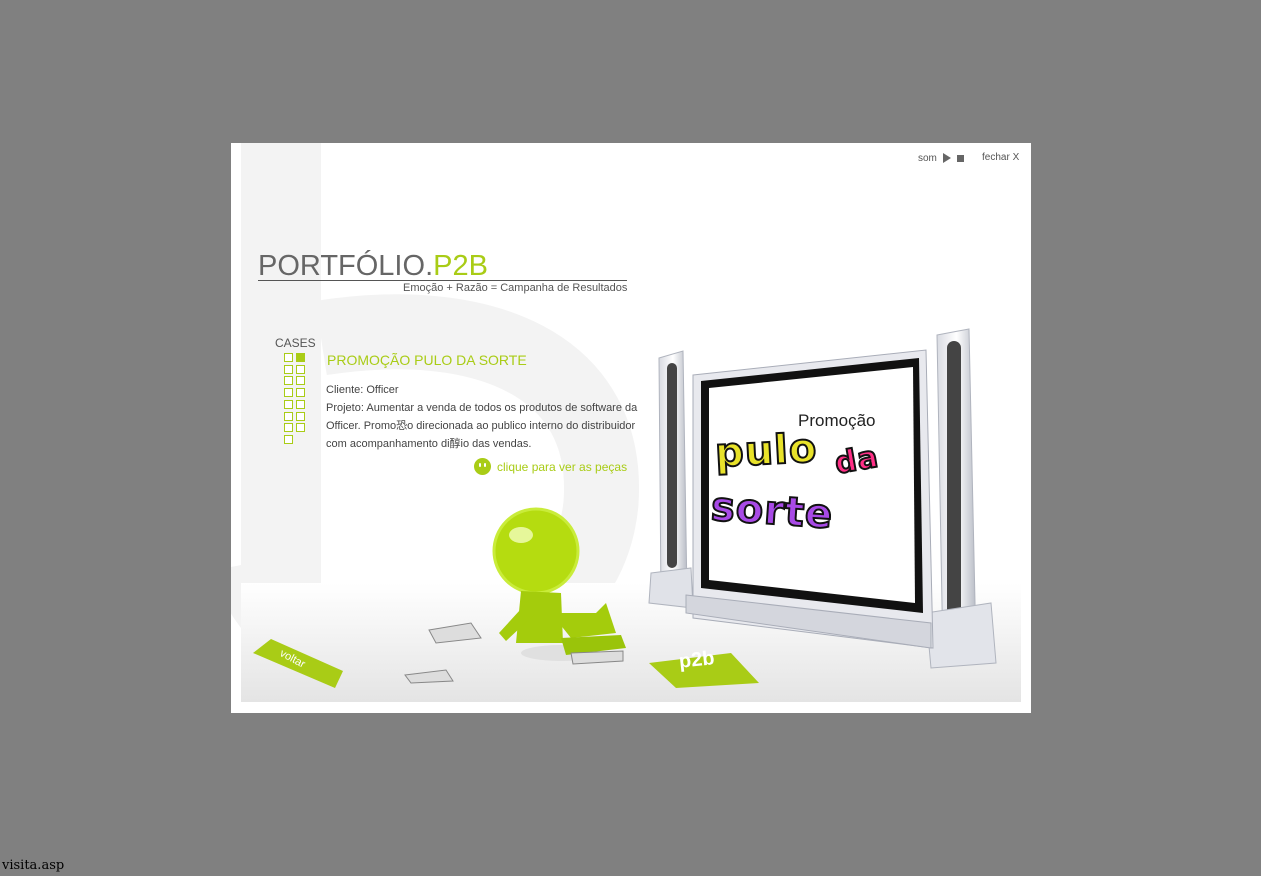 This screenshot has height=876, width=1261. What do you see at coordinates (342, 266) in the screenshot?
I see `title-main: PORTFÓLIO` at bounding box center [342, 266].